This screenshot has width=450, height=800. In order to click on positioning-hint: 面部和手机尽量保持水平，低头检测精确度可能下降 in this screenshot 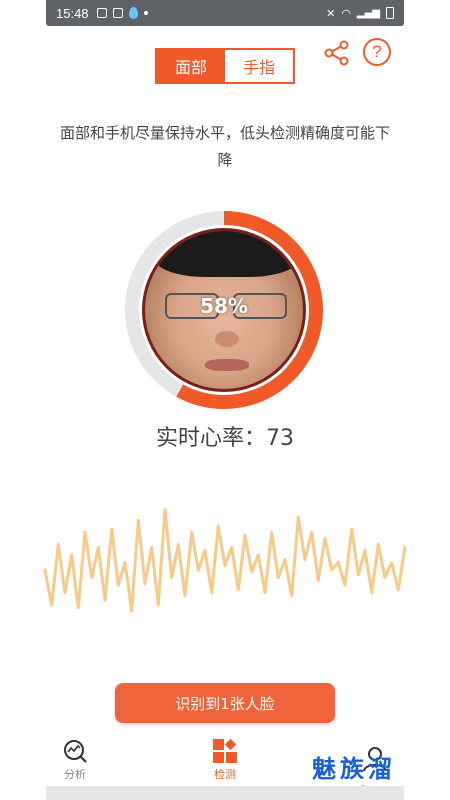, I will do `click(225, 146)`.